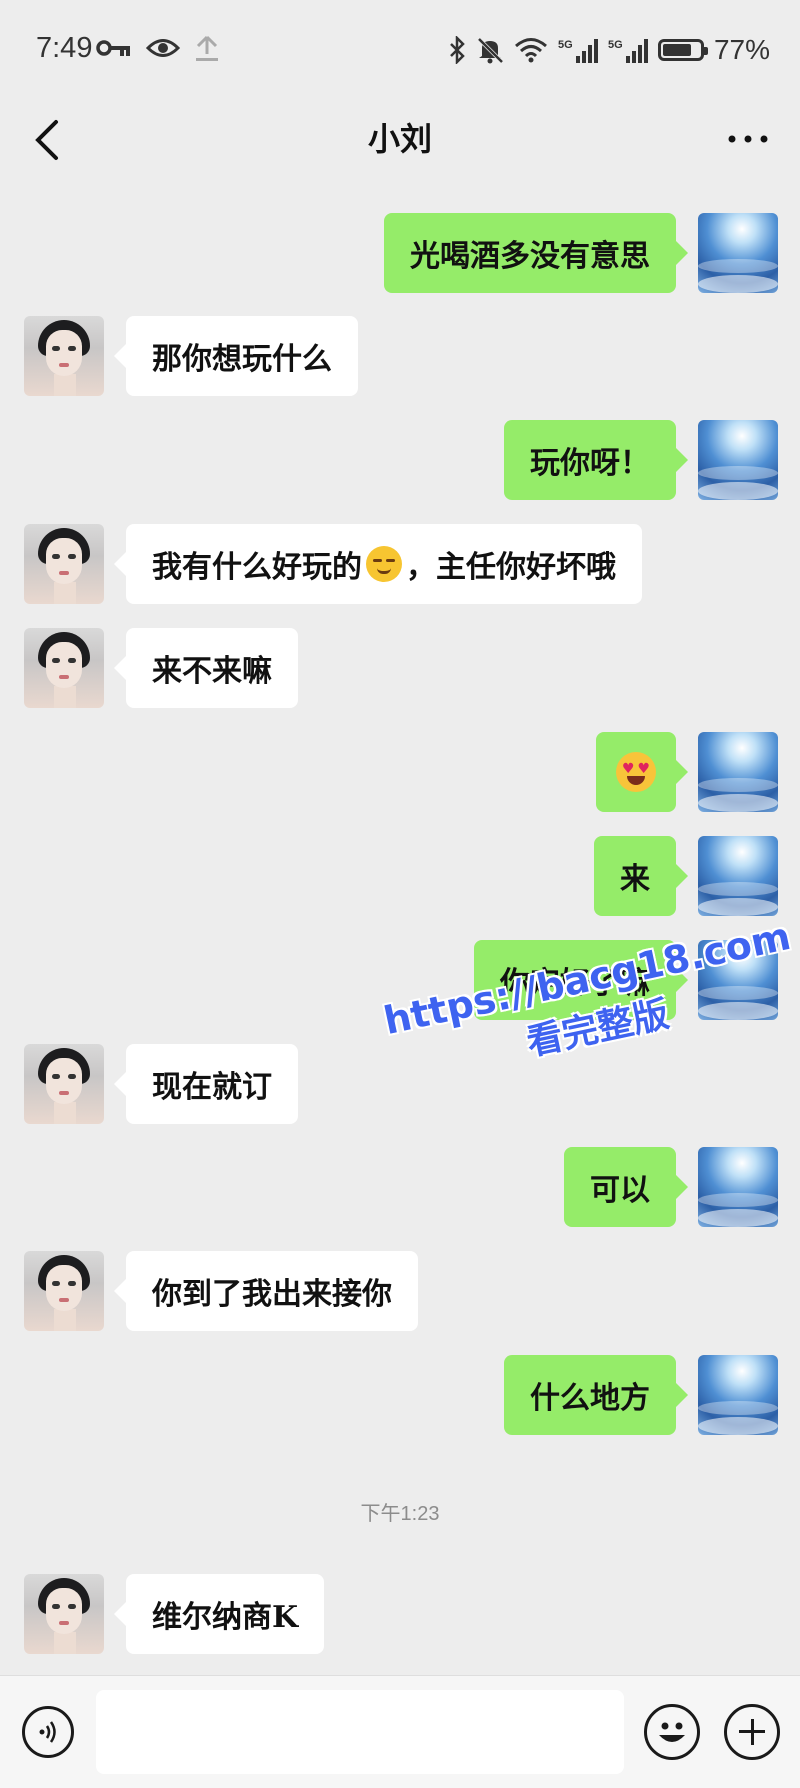 Image resolution: width=800 pixels, height=1788 pixels. I want to click on status-right-icons: 5G 5G 77%, so click(609, 50).